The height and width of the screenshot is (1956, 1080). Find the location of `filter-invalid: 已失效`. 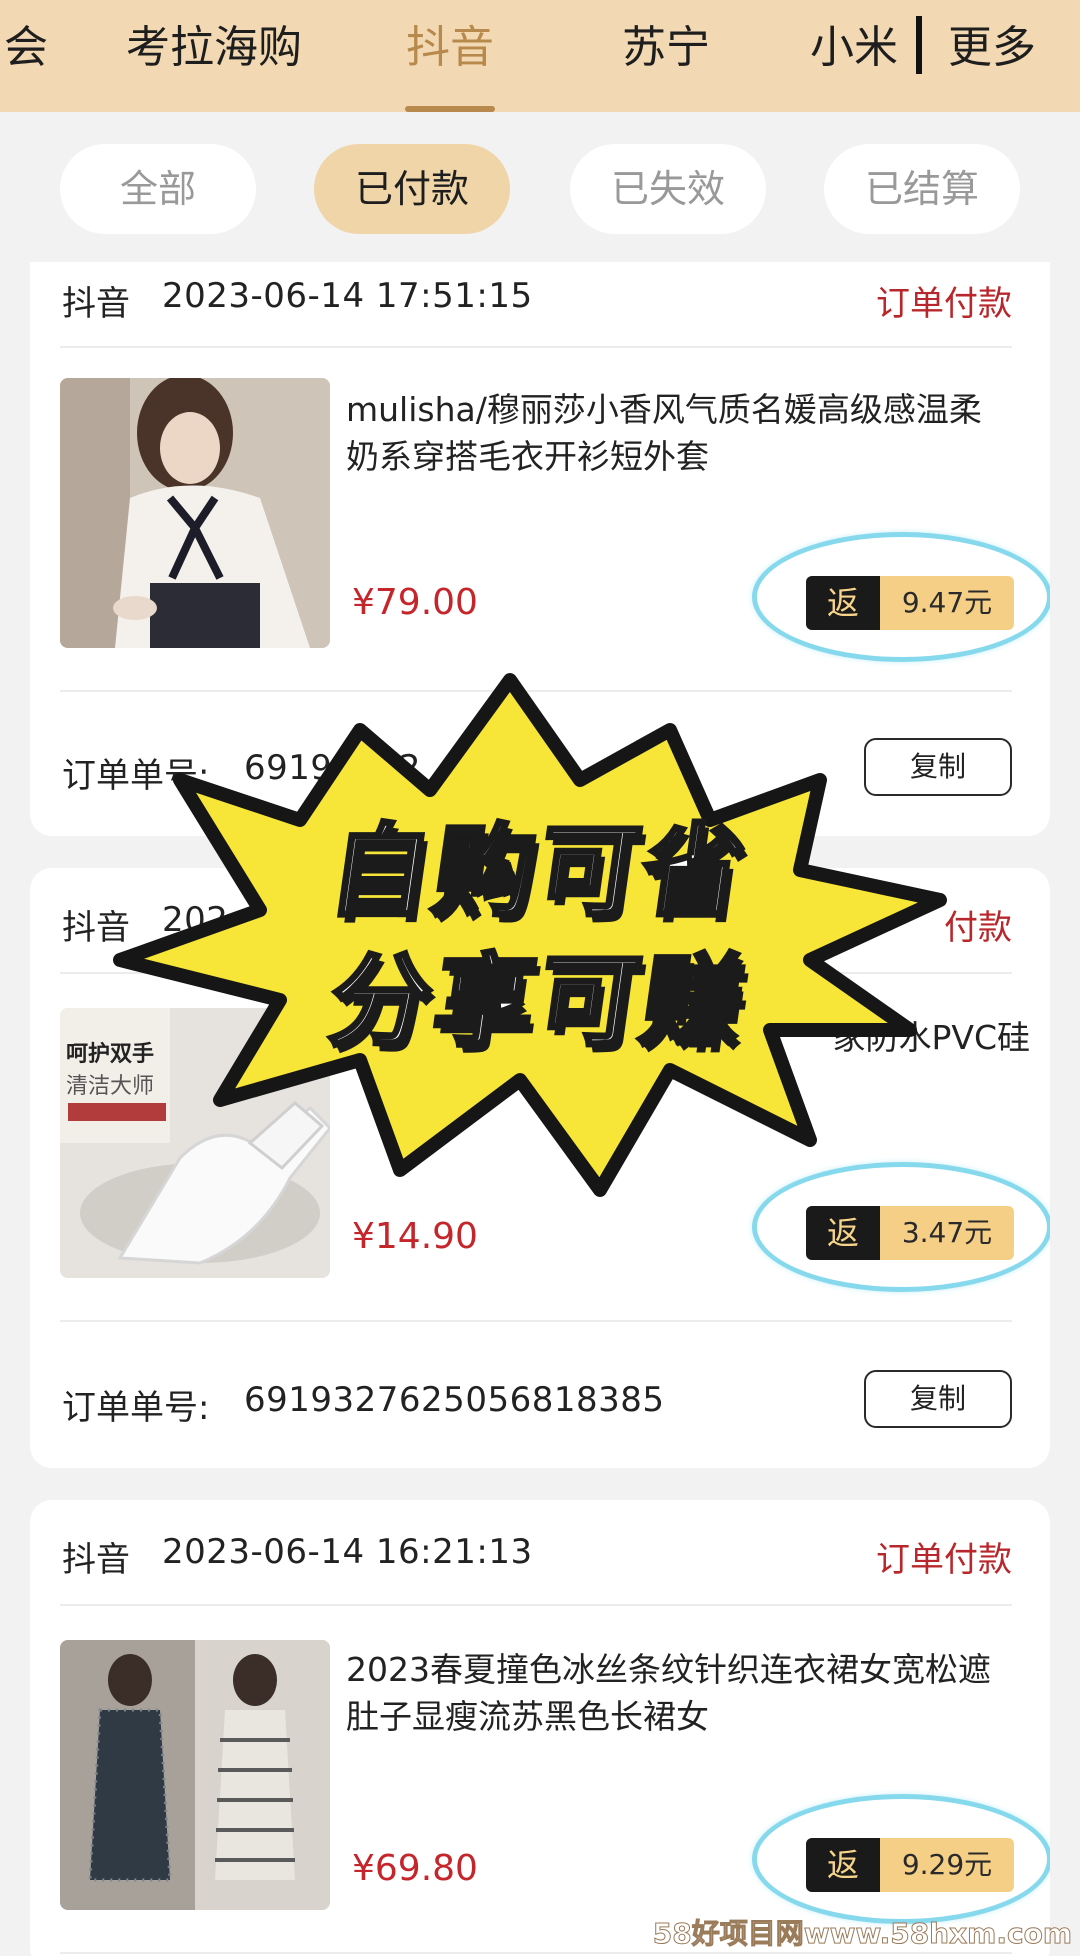

filter-invalid: 已失效 is located at coordinates (668, 189).